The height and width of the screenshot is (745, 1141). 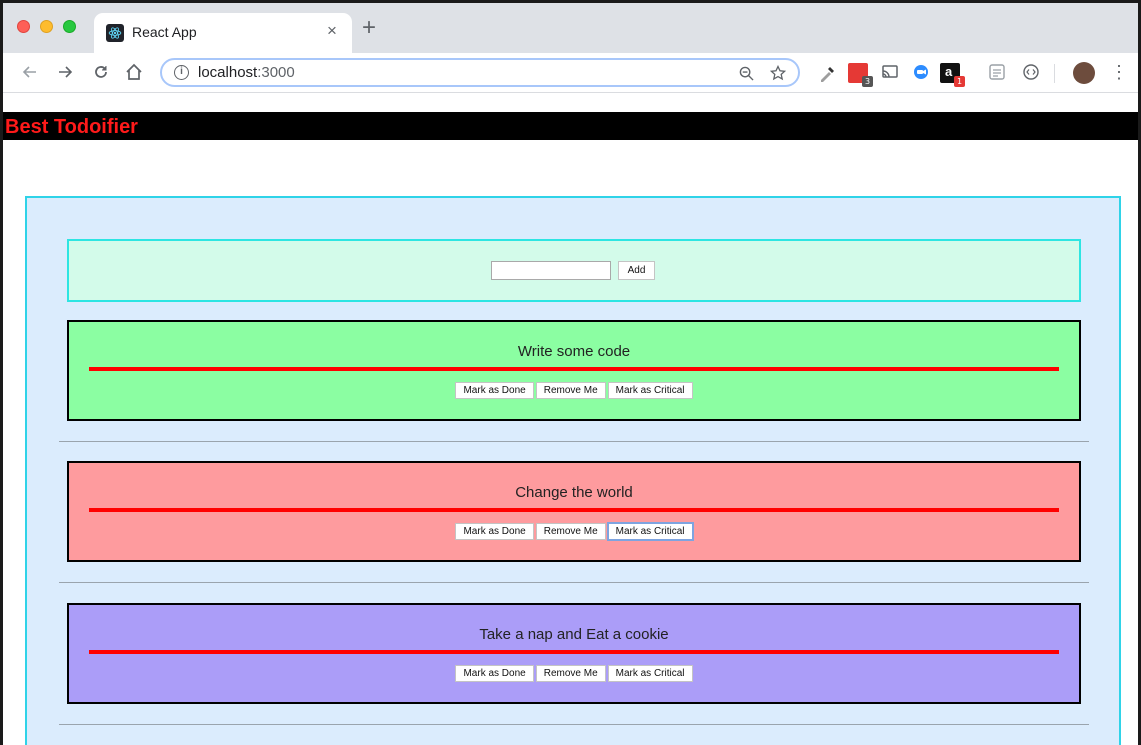 What do you see at coordinates (46, 26) in the screenshot?
I see `minimize-window-button` at bounding box center [46, 26].